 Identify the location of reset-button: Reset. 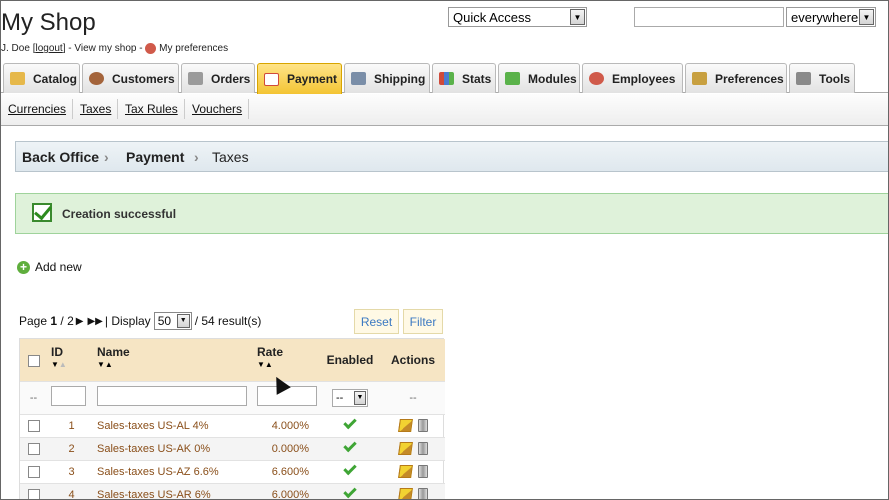
(376, 321).